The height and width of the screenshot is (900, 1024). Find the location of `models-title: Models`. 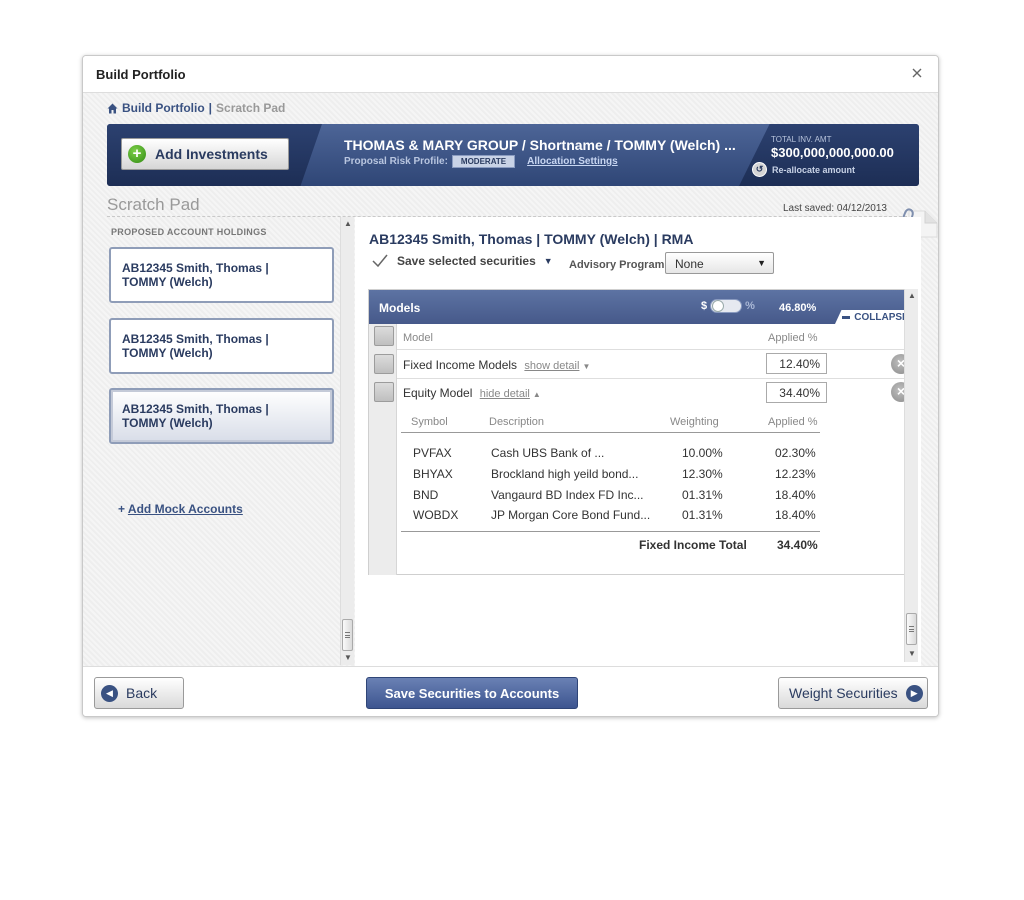

models-title: Models is located at coordinates (400, 308).